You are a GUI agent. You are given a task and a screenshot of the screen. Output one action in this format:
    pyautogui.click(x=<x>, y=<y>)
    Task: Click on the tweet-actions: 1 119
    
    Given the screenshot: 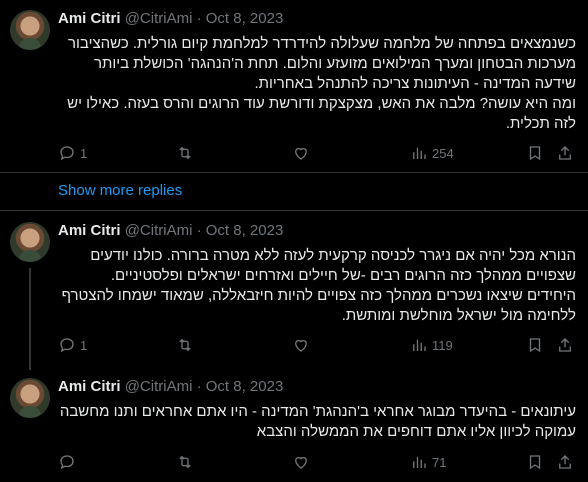 What is the action you would take?
    pyautogui.click(x=317, y=346)
    